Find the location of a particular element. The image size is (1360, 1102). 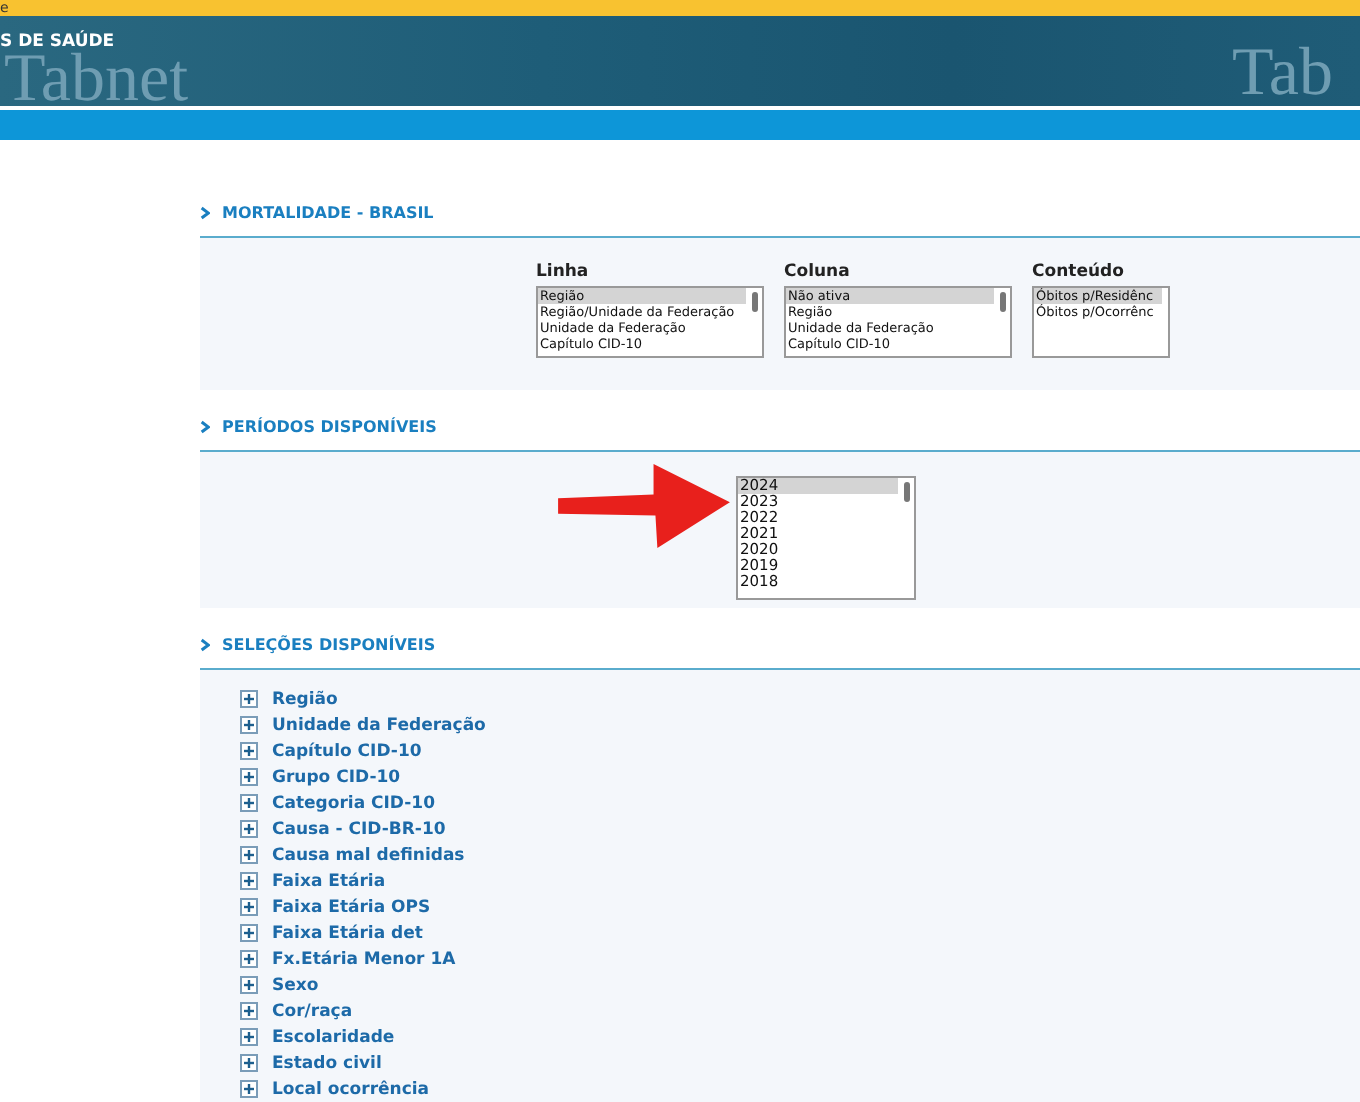

tree-item: Faixa Etária det is located at coordinates (347, 933).